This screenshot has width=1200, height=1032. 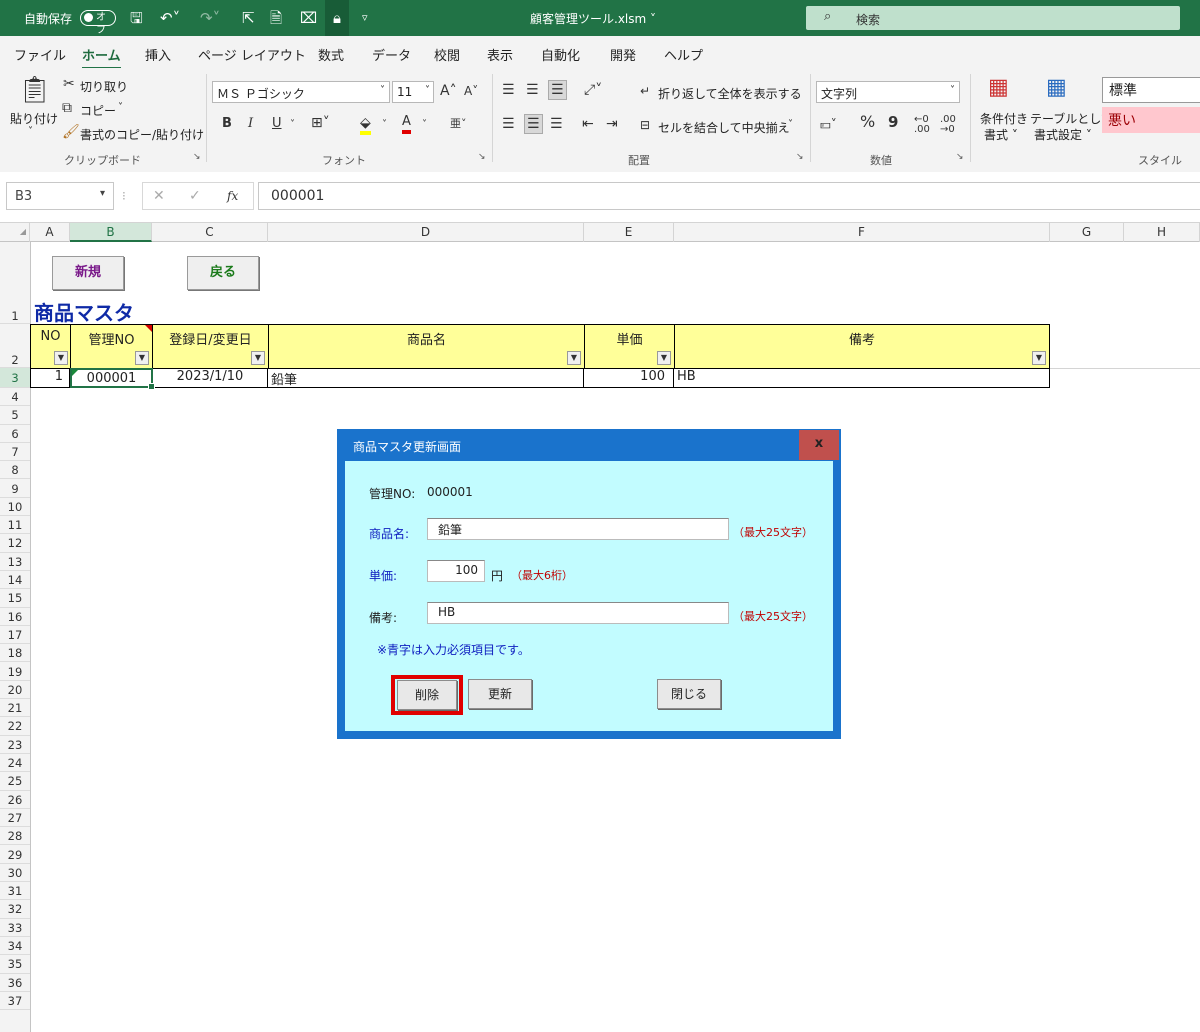 I want to click on row-header: 18, so click(x=15, y=653).